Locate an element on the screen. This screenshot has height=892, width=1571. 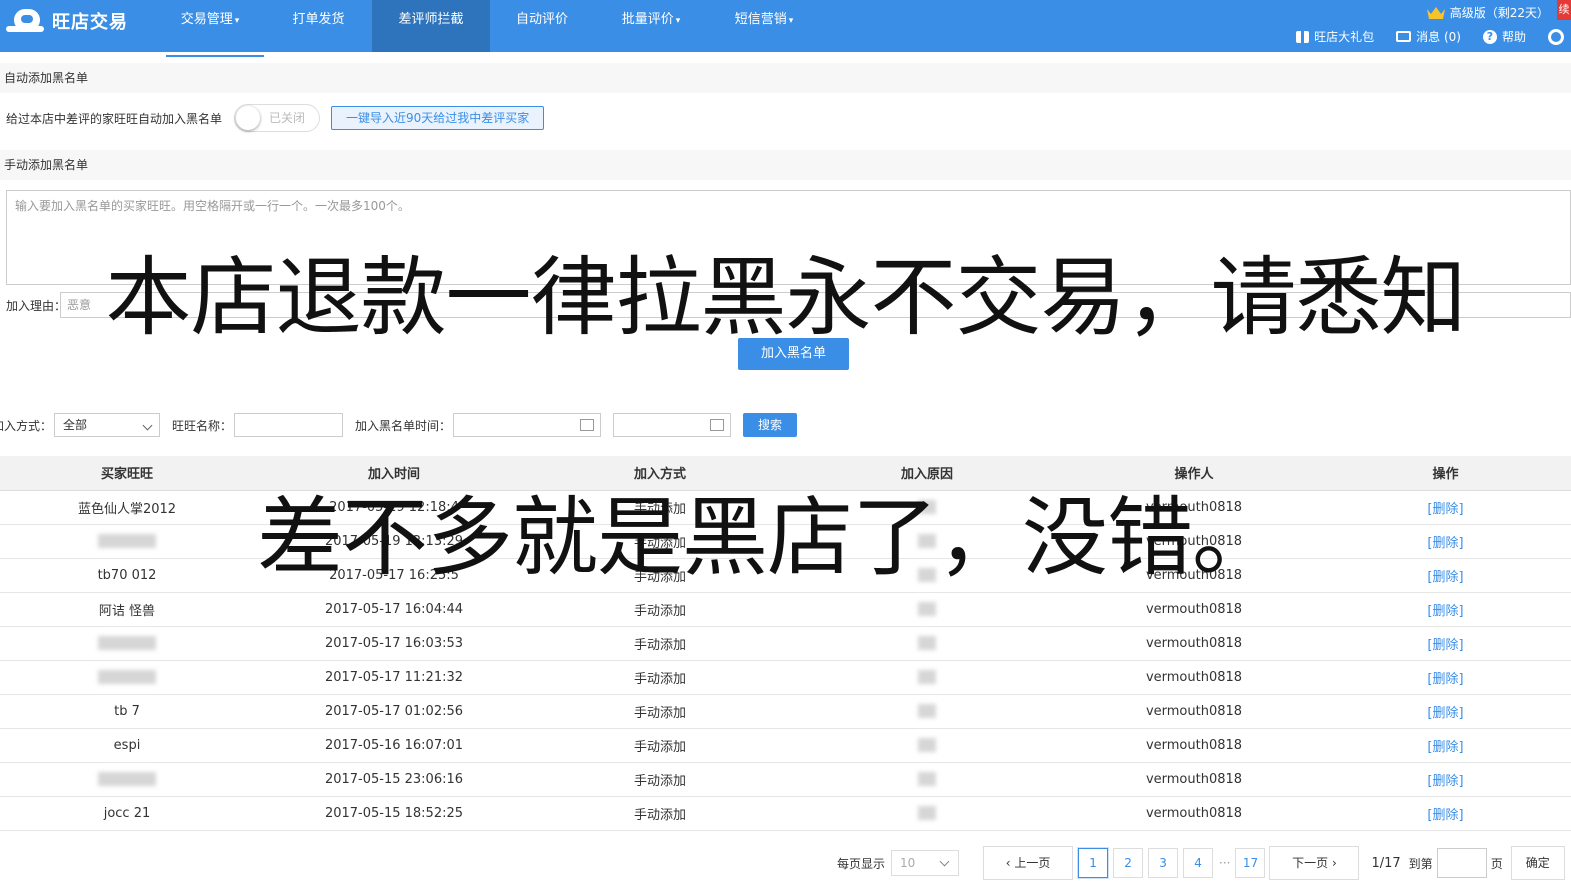
blacklist-names-textarea: 输入要加入黑名单的买家旺旺。用空格隔开或一行一个。一次最多100个。 is located at coordinates (788, 237).